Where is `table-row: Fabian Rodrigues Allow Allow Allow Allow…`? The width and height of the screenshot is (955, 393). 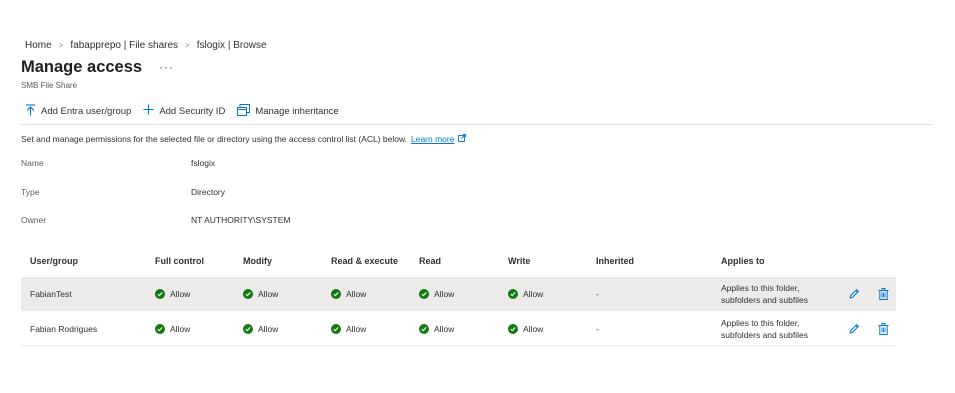
table-row: Fabian Rodrigues Allow Allow Allow Allow… is located at coordinates (458, 329).